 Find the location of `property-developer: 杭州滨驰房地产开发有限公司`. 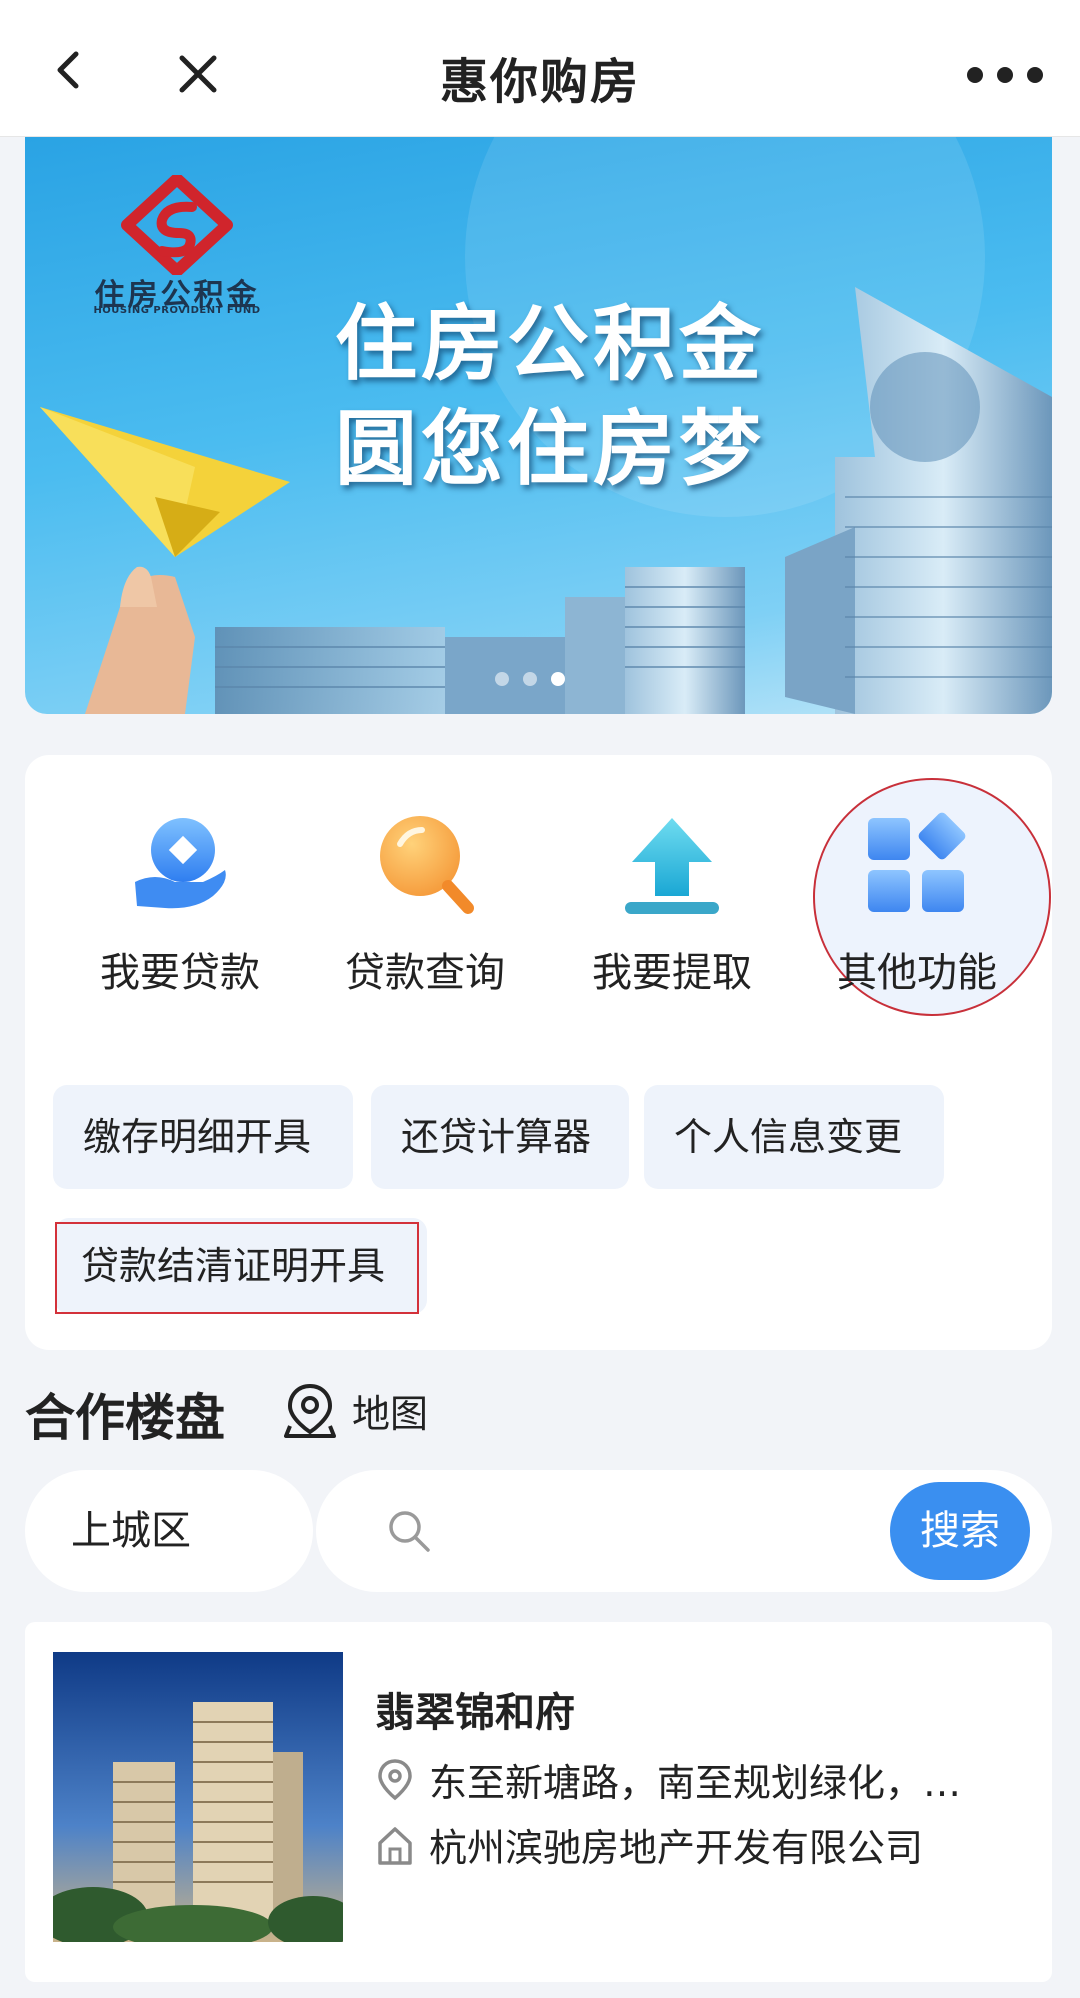

property-developer: 杭州滨驰房地产开发有限公司 is located at coordinates (676, 1848).